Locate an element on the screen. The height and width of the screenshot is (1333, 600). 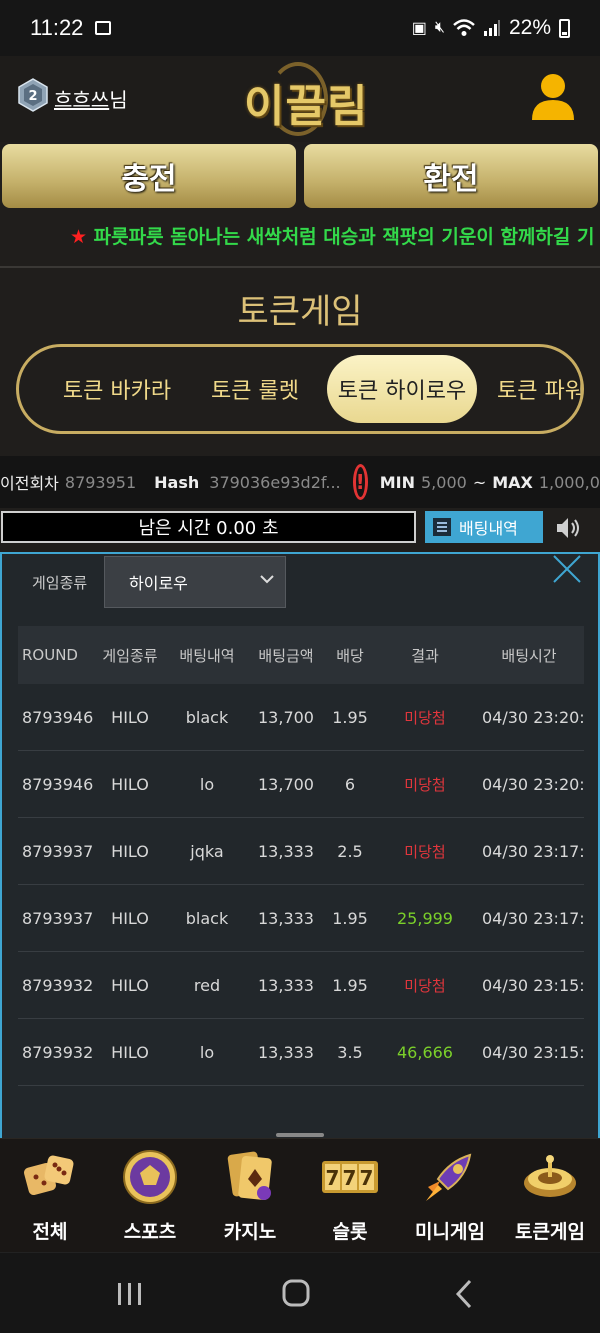
bet-history-button: 배팅내역 is located at coordinates (484, 527).